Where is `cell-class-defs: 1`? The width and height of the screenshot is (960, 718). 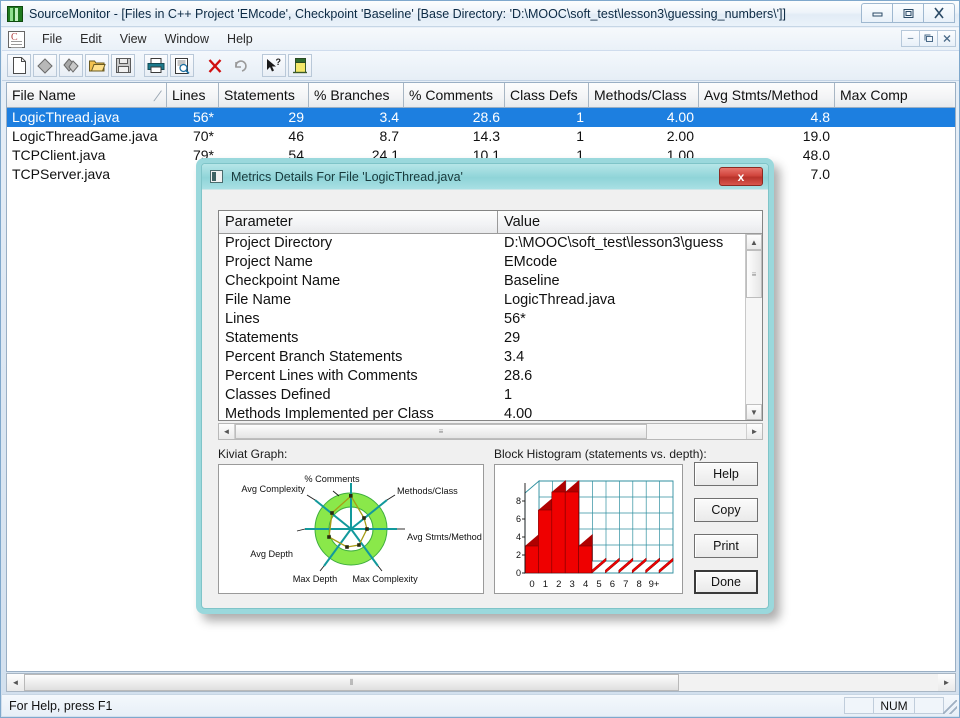
cell-class-defs: 1 is located at coordinates (580, 117).